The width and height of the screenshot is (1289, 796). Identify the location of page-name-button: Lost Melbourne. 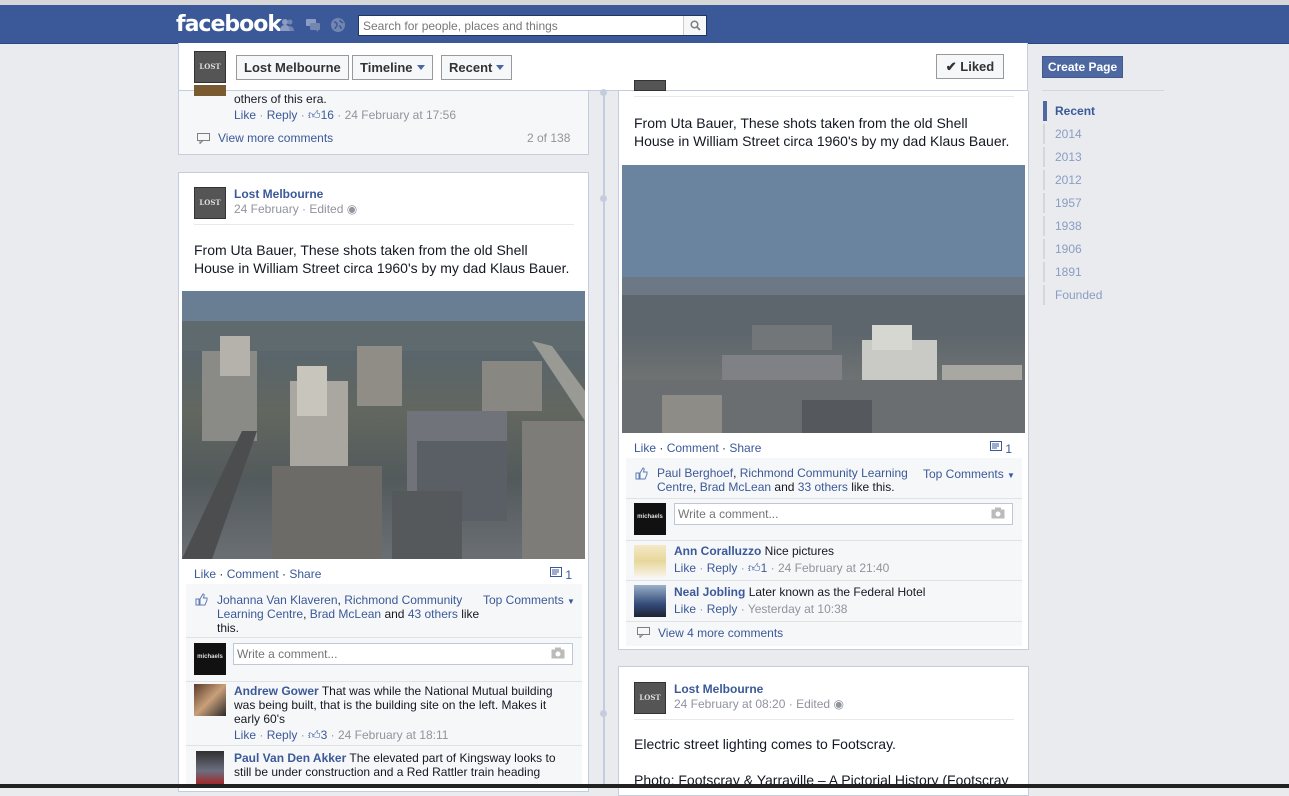
(292, 67).